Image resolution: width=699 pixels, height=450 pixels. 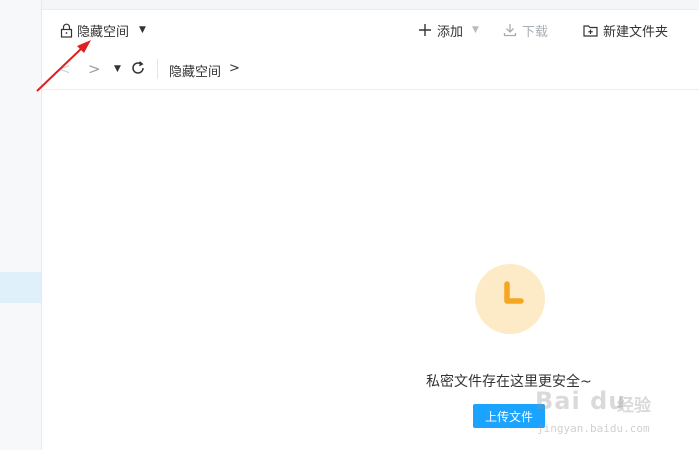 What do you see at coordinates (535, 32) in the screenshot?
I see `download-label: 下载` at bounding box center [535, 32].